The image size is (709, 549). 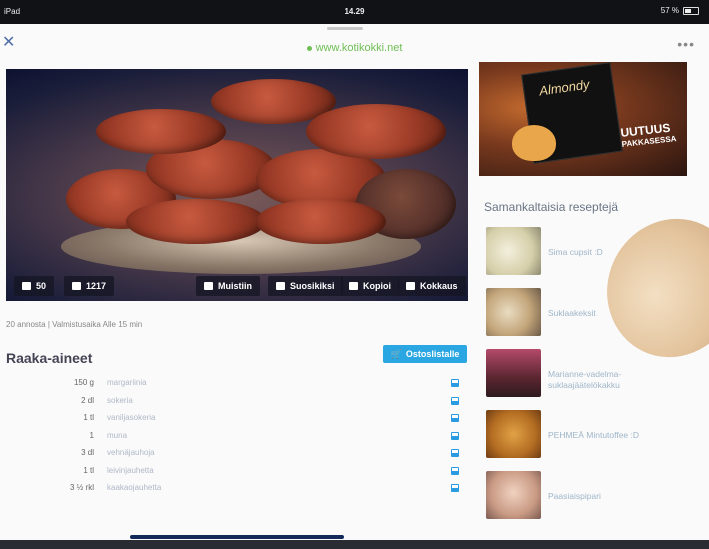 I want to click on comment-icon, so click(x=26, y=286).